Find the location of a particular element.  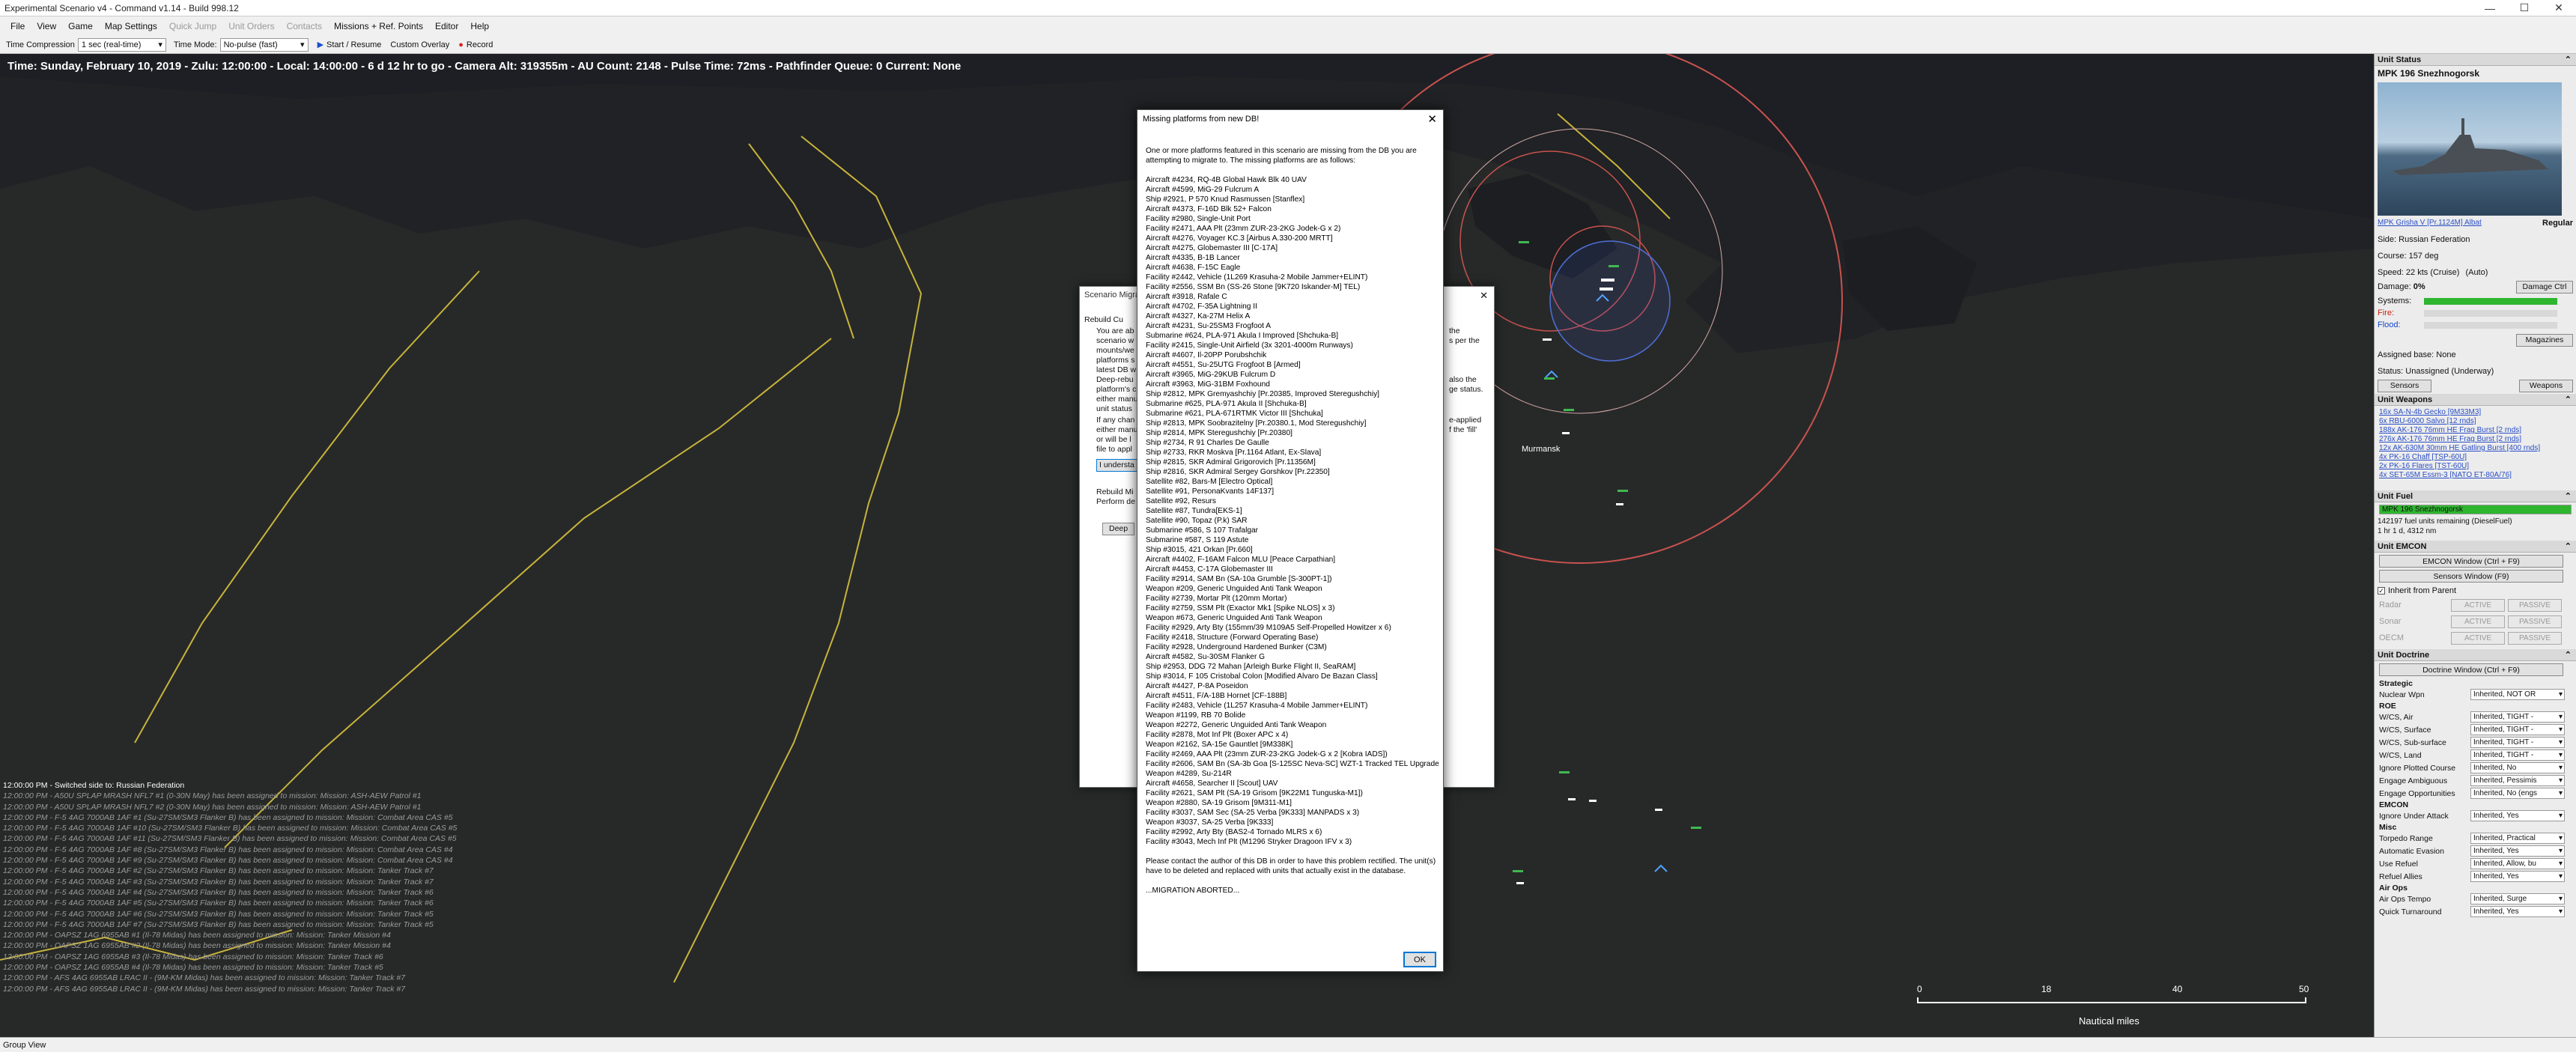

missing-platform-item: Facility #2980, Single-Unit Port is located at coordinates (1198, 219).